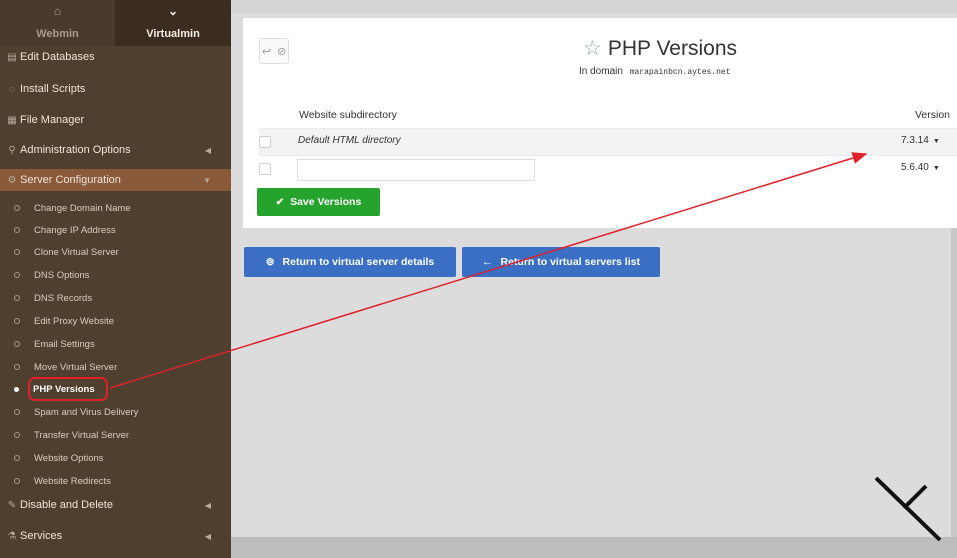 This screenshot has height=558, width=957. I want to click on sidebar-subitem-label: Move Virtual Server, so click(76, 367).